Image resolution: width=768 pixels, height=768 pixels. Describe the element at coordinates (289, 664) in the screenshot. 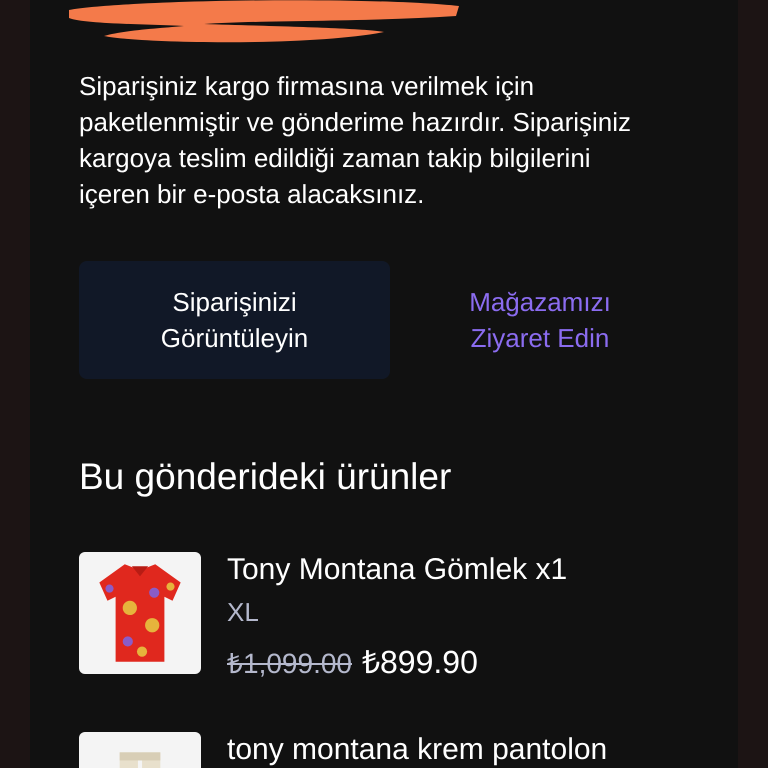

I see `original-price: ₺1,099.00` at that location.